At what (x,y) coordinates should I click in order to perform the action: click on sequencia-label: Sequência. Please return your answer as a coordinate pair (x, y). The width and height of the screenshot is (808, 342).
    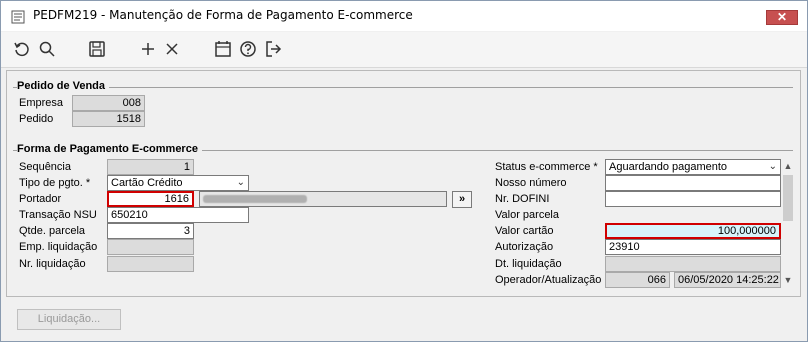
    Looking at the image, I should click on (45, 167).